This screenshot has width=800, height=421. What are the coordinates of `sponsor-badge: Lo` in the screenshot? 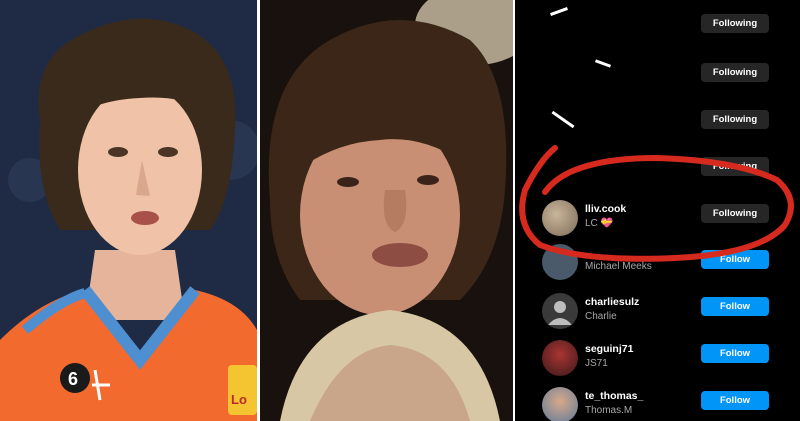 It's located at (239, 399).